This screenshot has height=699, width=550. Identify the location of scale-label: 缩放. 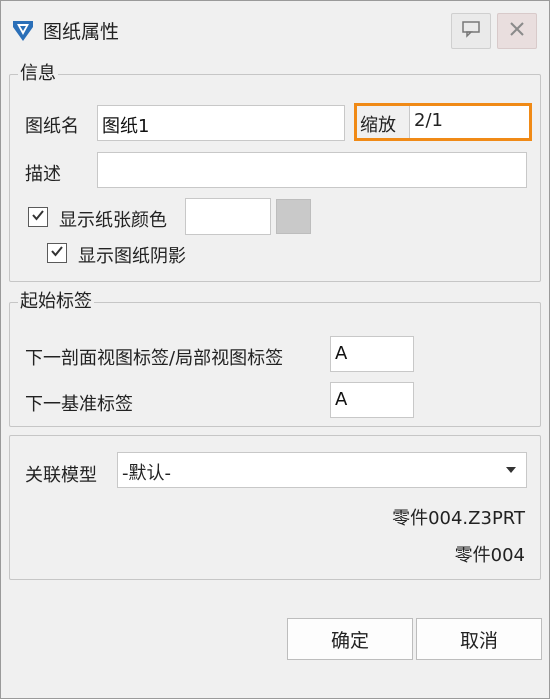
(378, 125).